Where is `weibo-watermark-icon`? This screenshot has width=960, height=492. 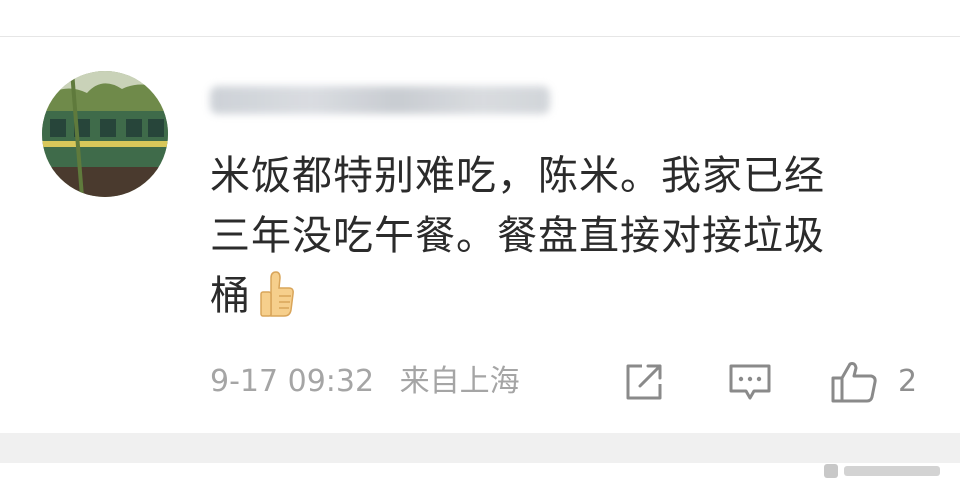 weibo-watermark-icon is located at coordinates (882, 471).